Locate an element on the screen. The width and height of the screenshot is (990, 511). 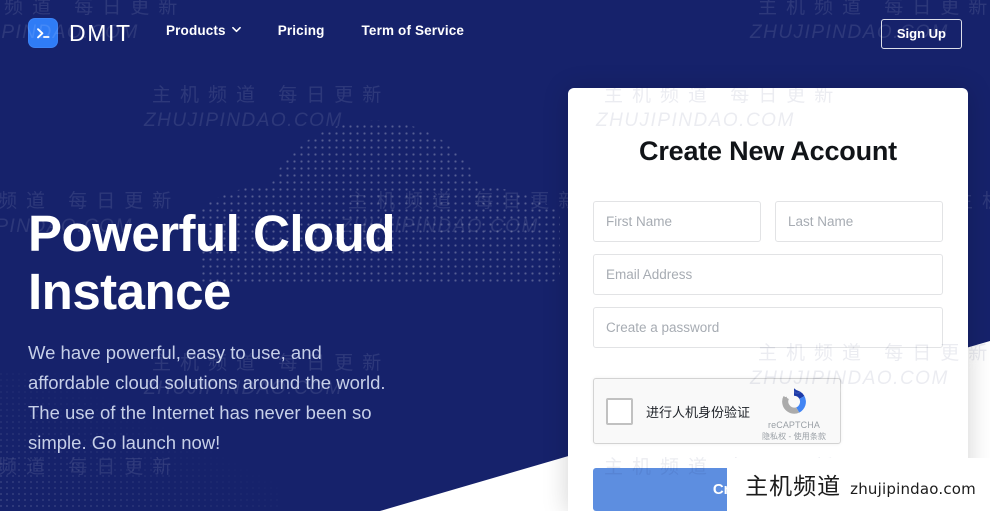
hero-title: Powerful Cloud Instance is located at coordinates (238, 263).